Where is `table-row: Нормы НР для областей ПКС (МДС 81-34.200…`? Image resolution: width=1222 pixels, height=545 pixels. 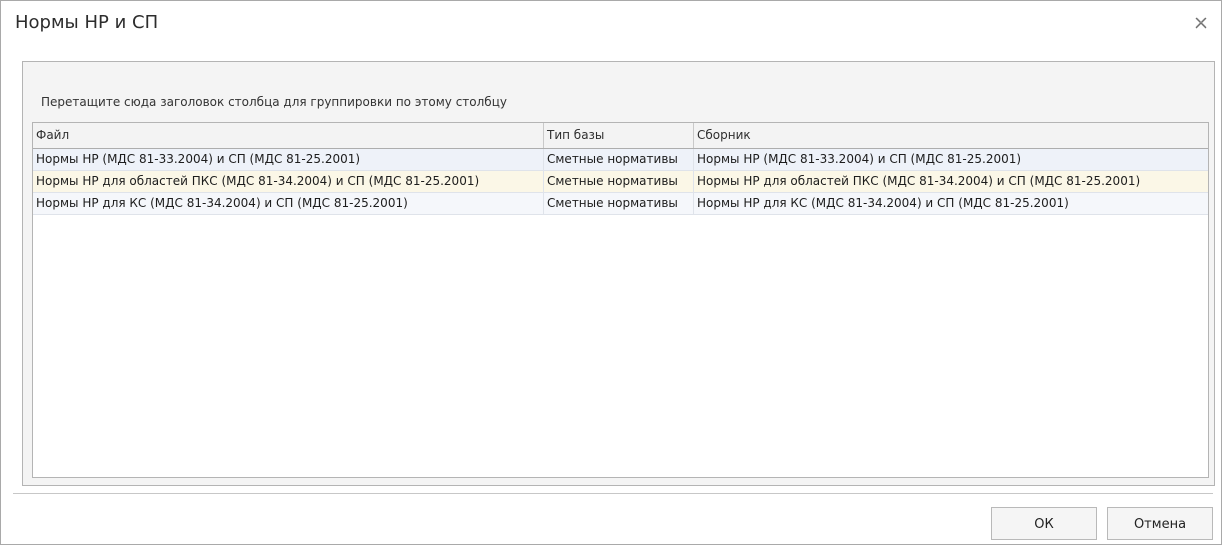 table-row: Нормы НР для областей ПКС (МДС 81-34.200… is located at coordinates (620, 182).